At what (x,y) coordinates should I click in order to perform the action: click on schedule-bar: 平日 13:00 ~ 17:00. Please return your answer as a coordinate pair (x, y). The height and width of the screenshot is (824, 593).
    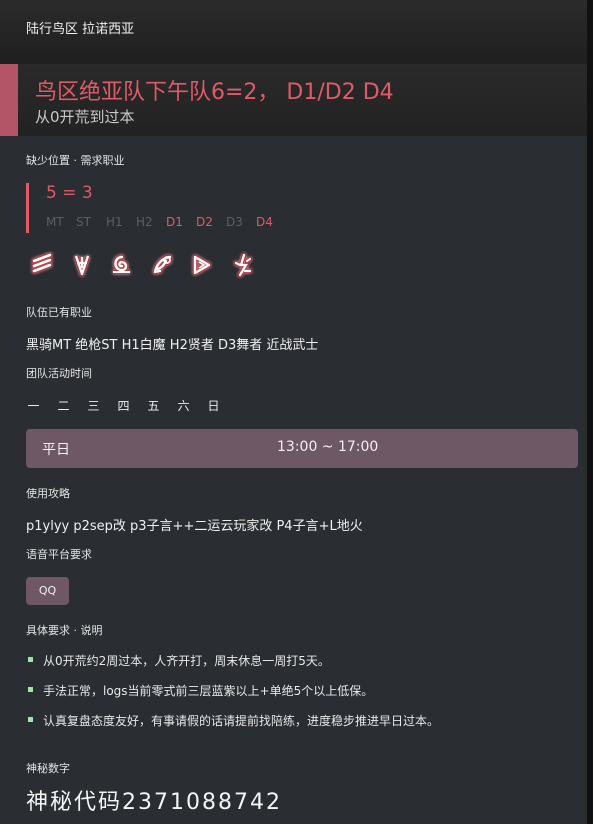
    Looking at the image, I should click on (302, 448).